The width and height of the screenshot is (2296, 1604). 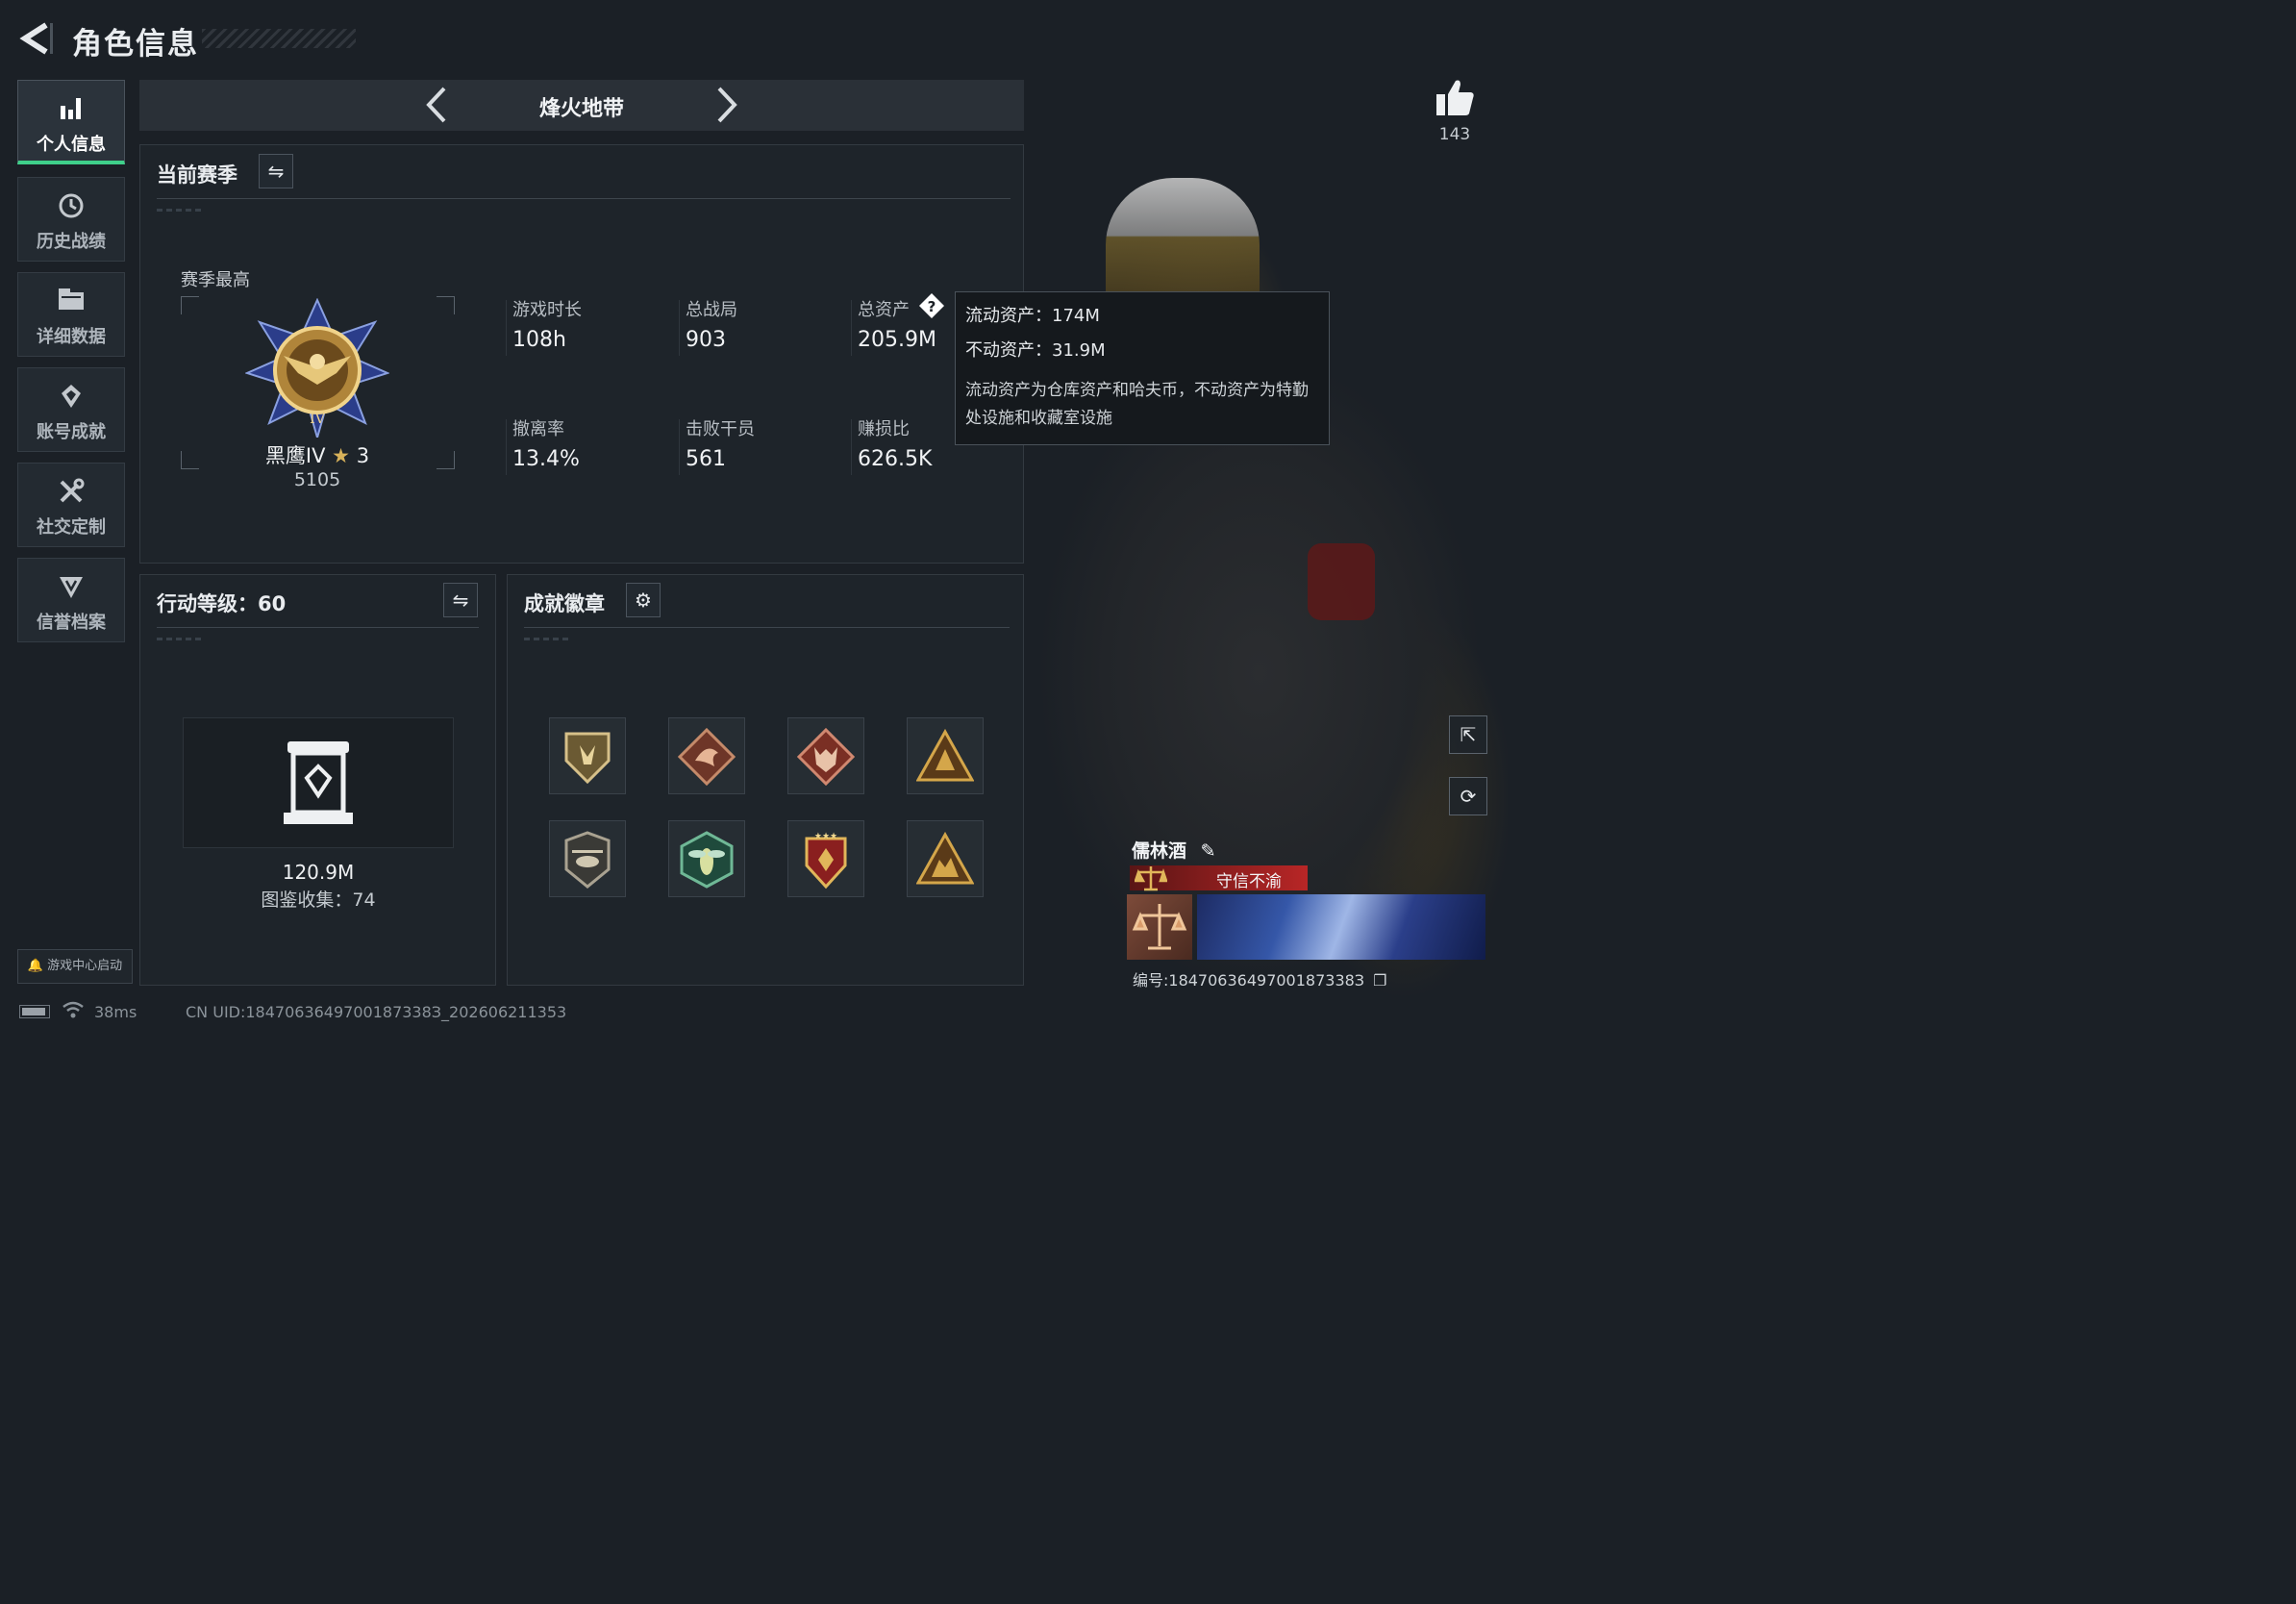 I want to click on helicopter-emblem-icon, so click(x=587, y=860).